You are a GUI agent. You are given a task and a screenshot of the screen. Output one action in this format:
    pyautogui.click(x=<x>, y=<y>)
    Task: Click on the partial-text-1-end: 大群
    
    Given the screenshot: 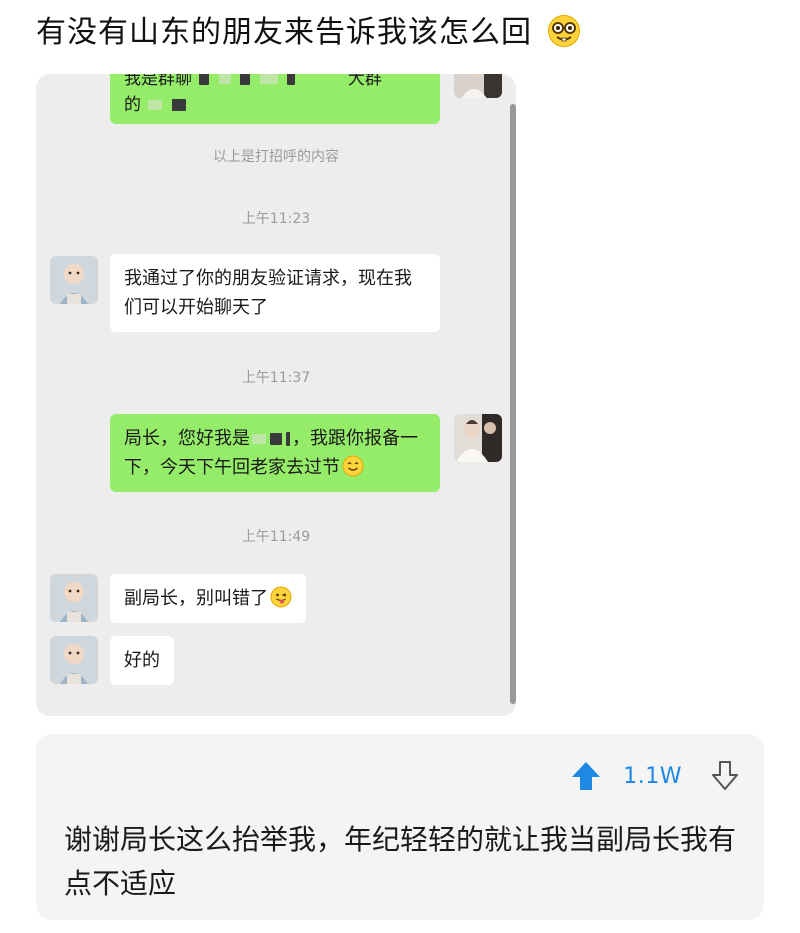 What is the action you would take?
    pyautogui.click(x=364, y=81)
    